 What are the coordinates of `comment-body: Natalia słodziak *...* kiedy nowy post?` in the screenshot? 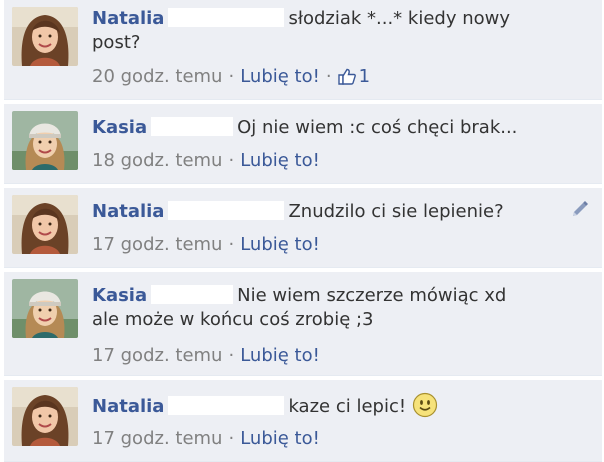 It's located at (327, 31).